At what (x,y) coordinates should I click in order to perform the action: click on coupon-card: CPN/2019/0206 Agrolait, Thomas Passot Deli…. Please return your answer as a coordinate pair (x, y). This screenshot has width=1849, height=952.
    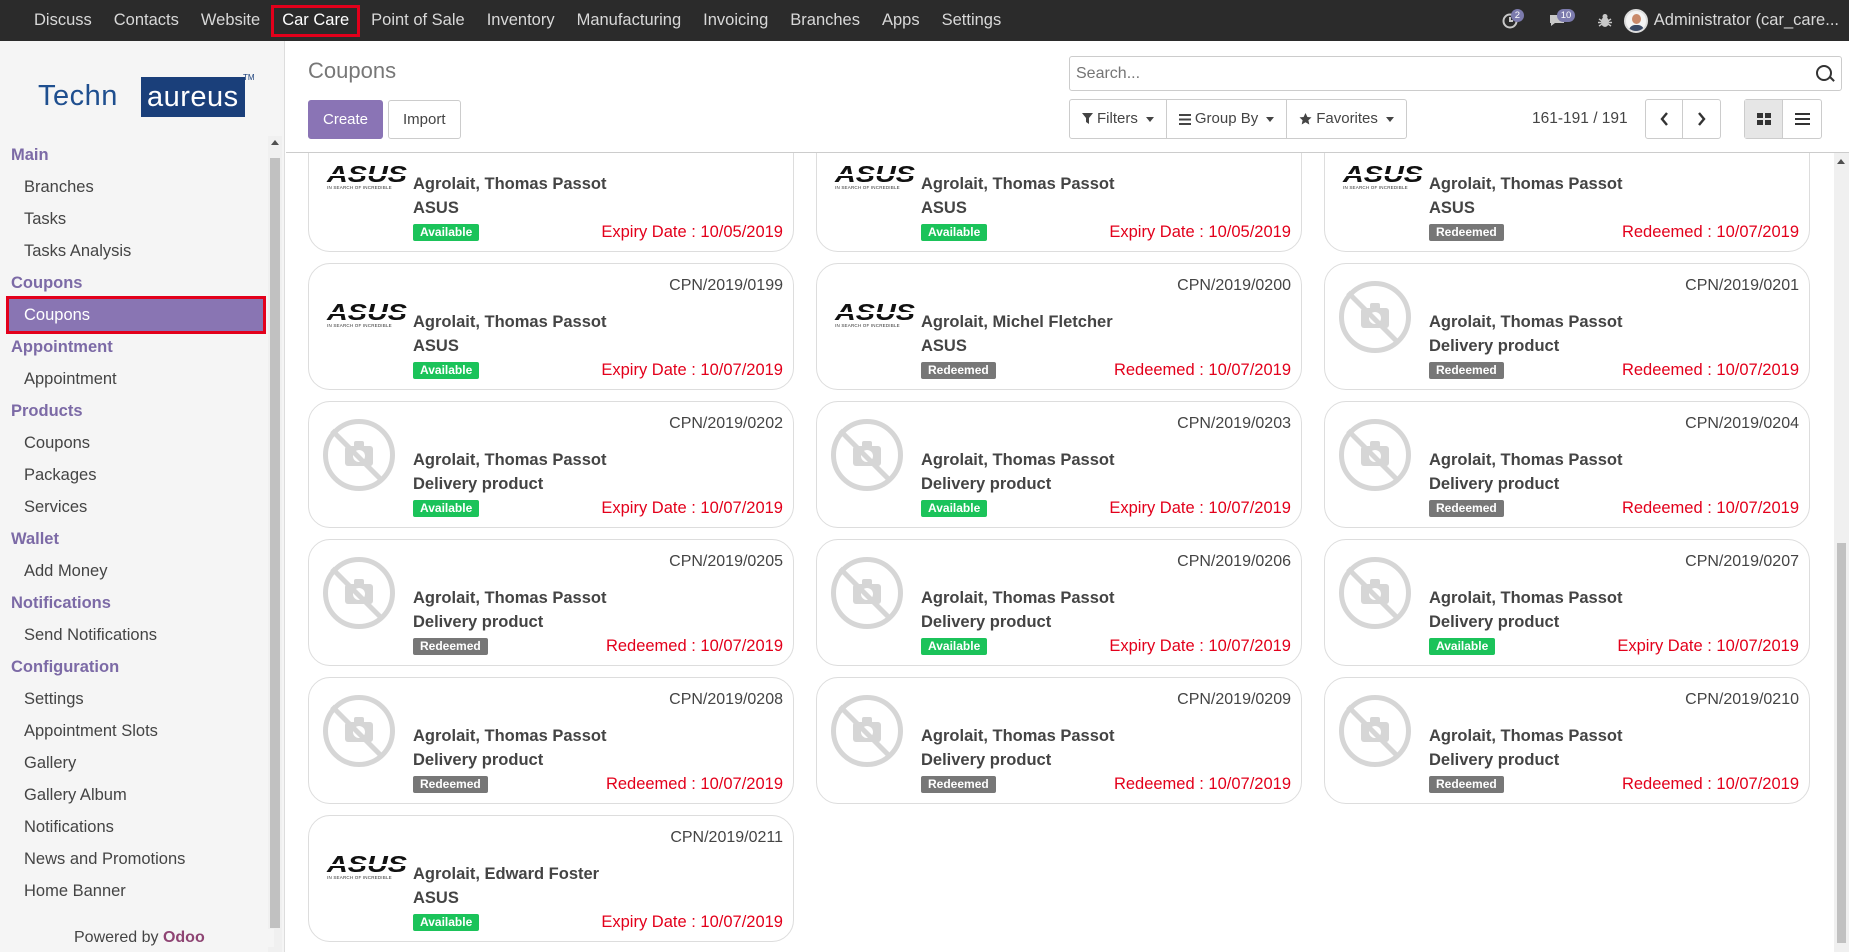
    Looking at the image, I should click on (1059, 602).